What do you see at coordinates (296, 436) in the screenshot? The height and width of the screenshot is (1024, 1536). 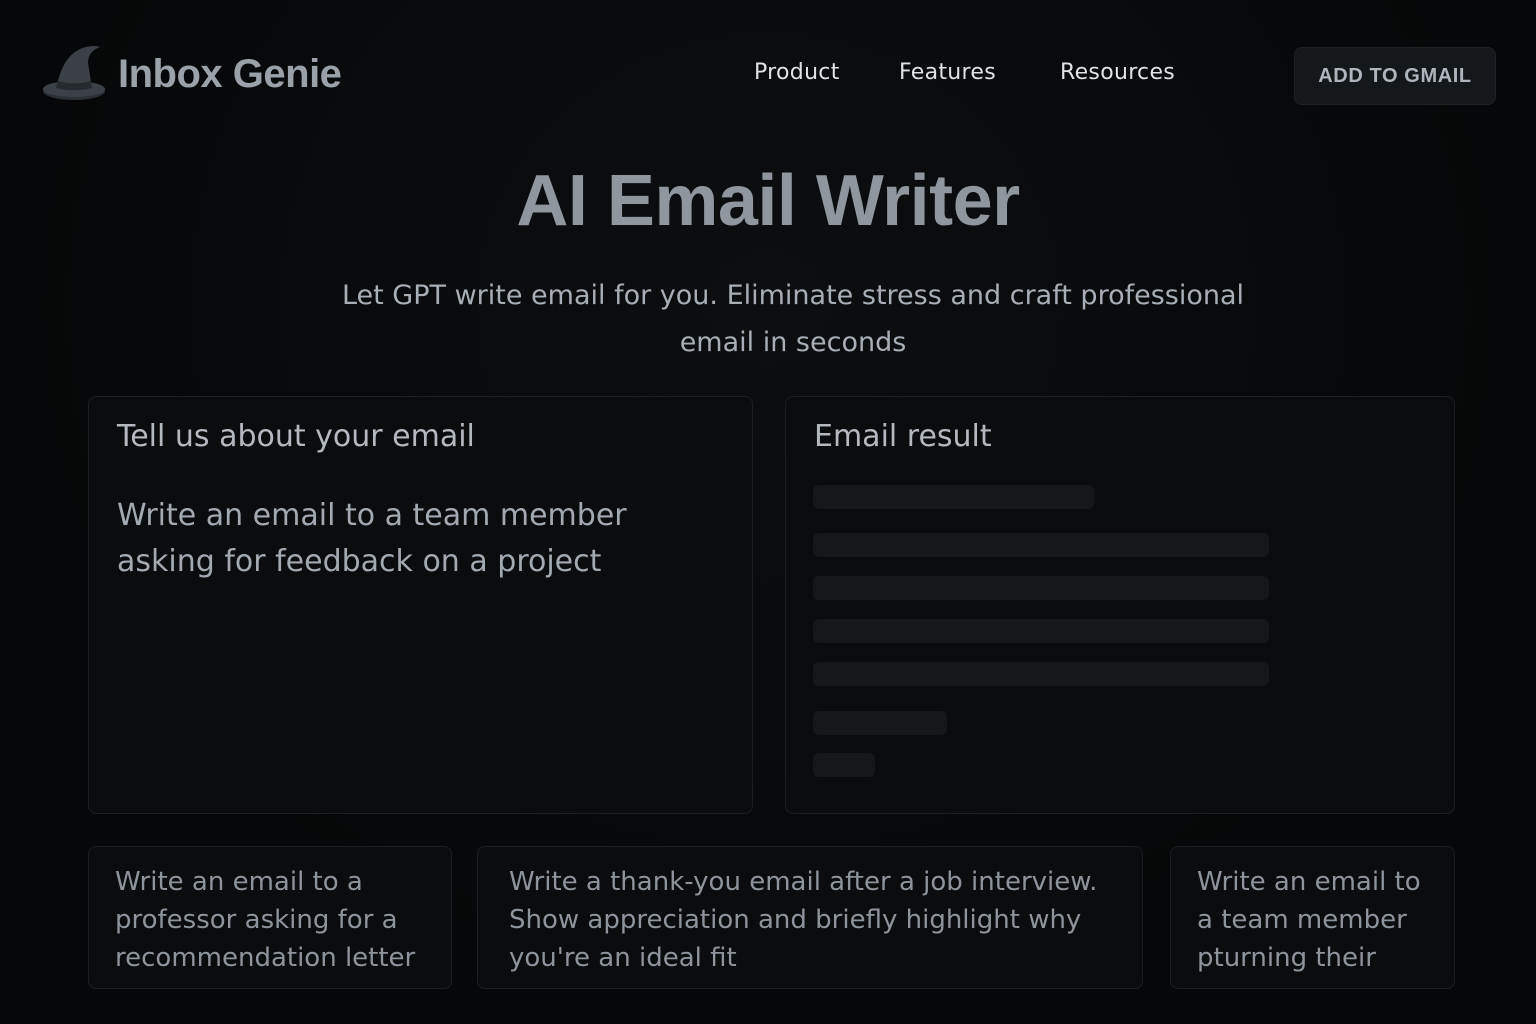 I see `input-panel-heading: Tell us about your email` at bounding box center [296, 436].